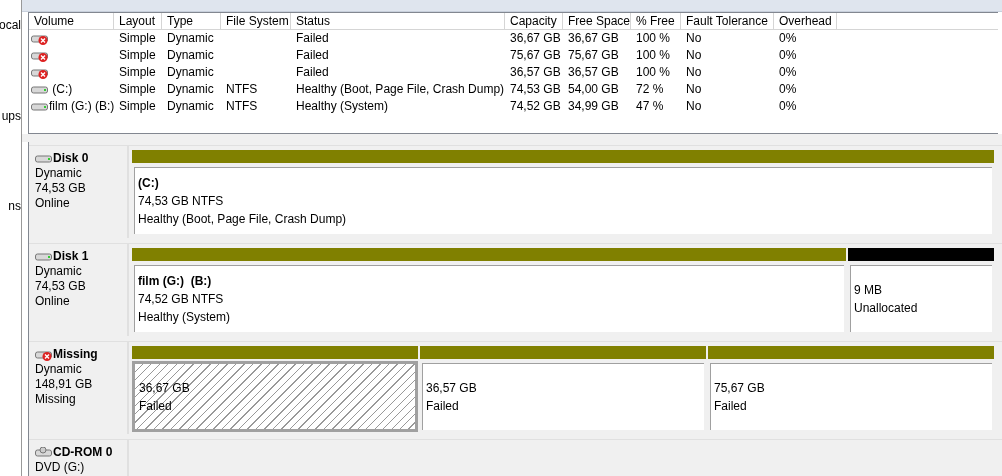  What do you see at coordinates (75, 354) in the screenshot?
I see `disk-name: Missing` at bounding box center [75, 354].